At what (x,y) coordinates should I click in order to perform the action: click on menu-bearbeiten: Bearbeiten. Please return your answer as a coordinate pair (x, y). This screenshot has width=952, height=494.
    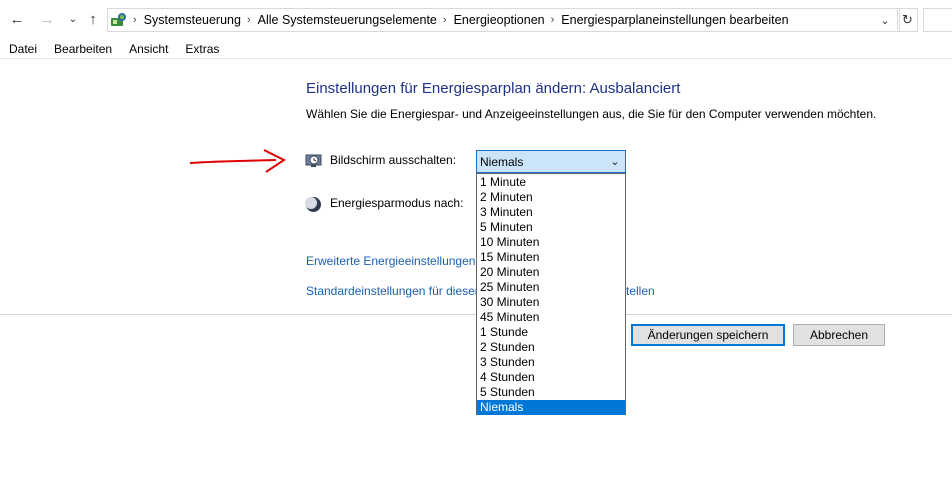
    Looking at the image, I should click on (82, 49).